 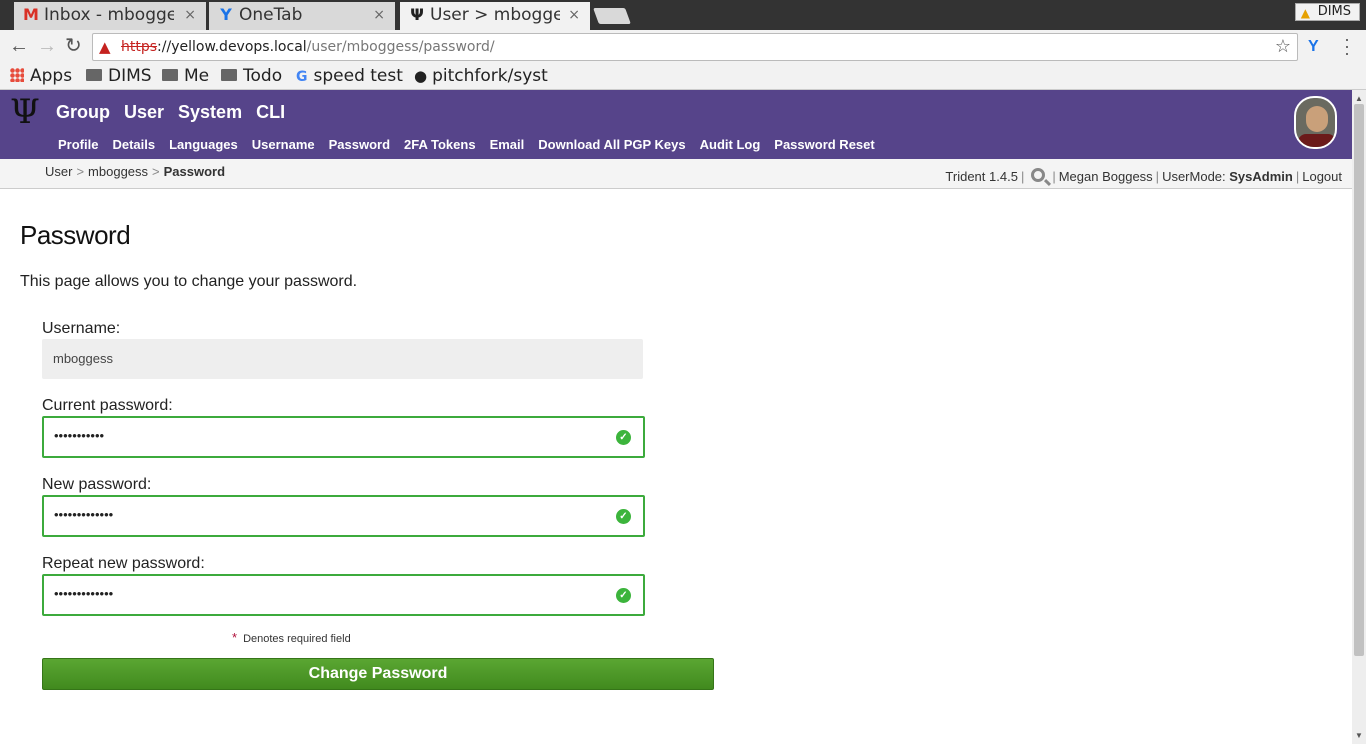 What do you see at coordinates (1283, 47) in the screenshot?
I see `bookmark-star-icon: ☆` at bounding box center [1283, 47].